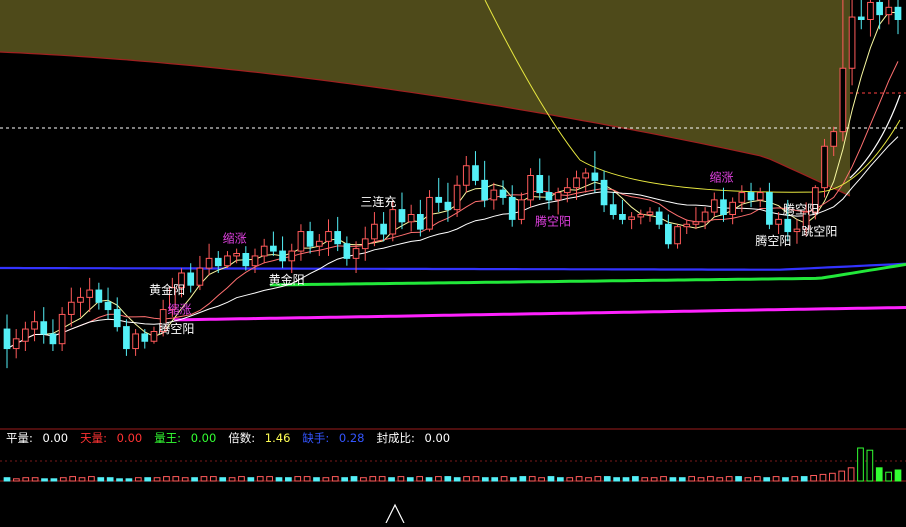 The width and height of the screenshot is (906, 527). What do you see at coordinates (819, 231) in the screenshot?
I see `signal-label: 跳空阳` at bounding box center [819, 231].